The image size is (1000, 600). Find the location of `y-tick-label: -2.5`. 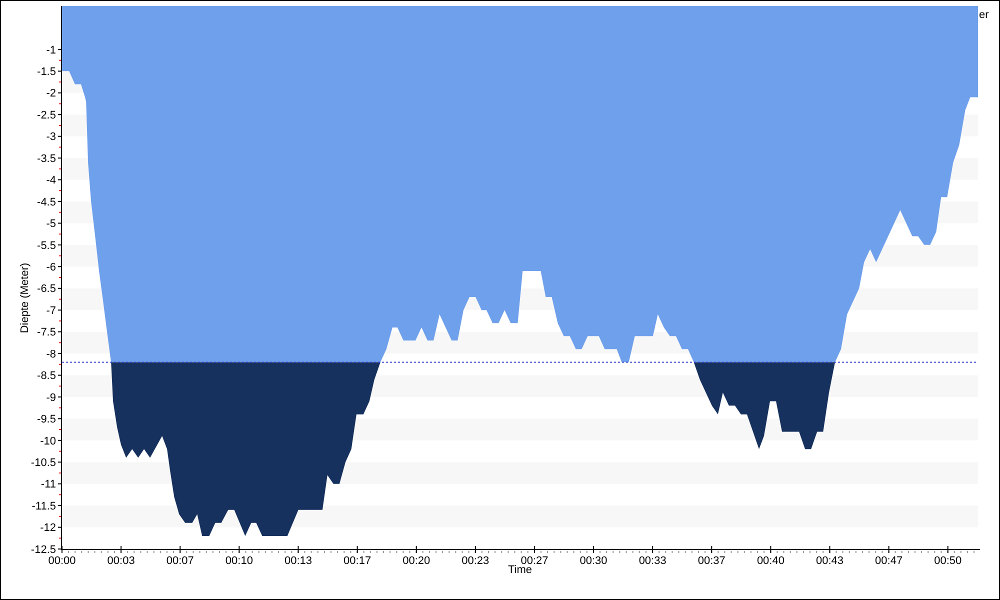

y-tick-label: -2.5 is located at coordinates (46, 115).